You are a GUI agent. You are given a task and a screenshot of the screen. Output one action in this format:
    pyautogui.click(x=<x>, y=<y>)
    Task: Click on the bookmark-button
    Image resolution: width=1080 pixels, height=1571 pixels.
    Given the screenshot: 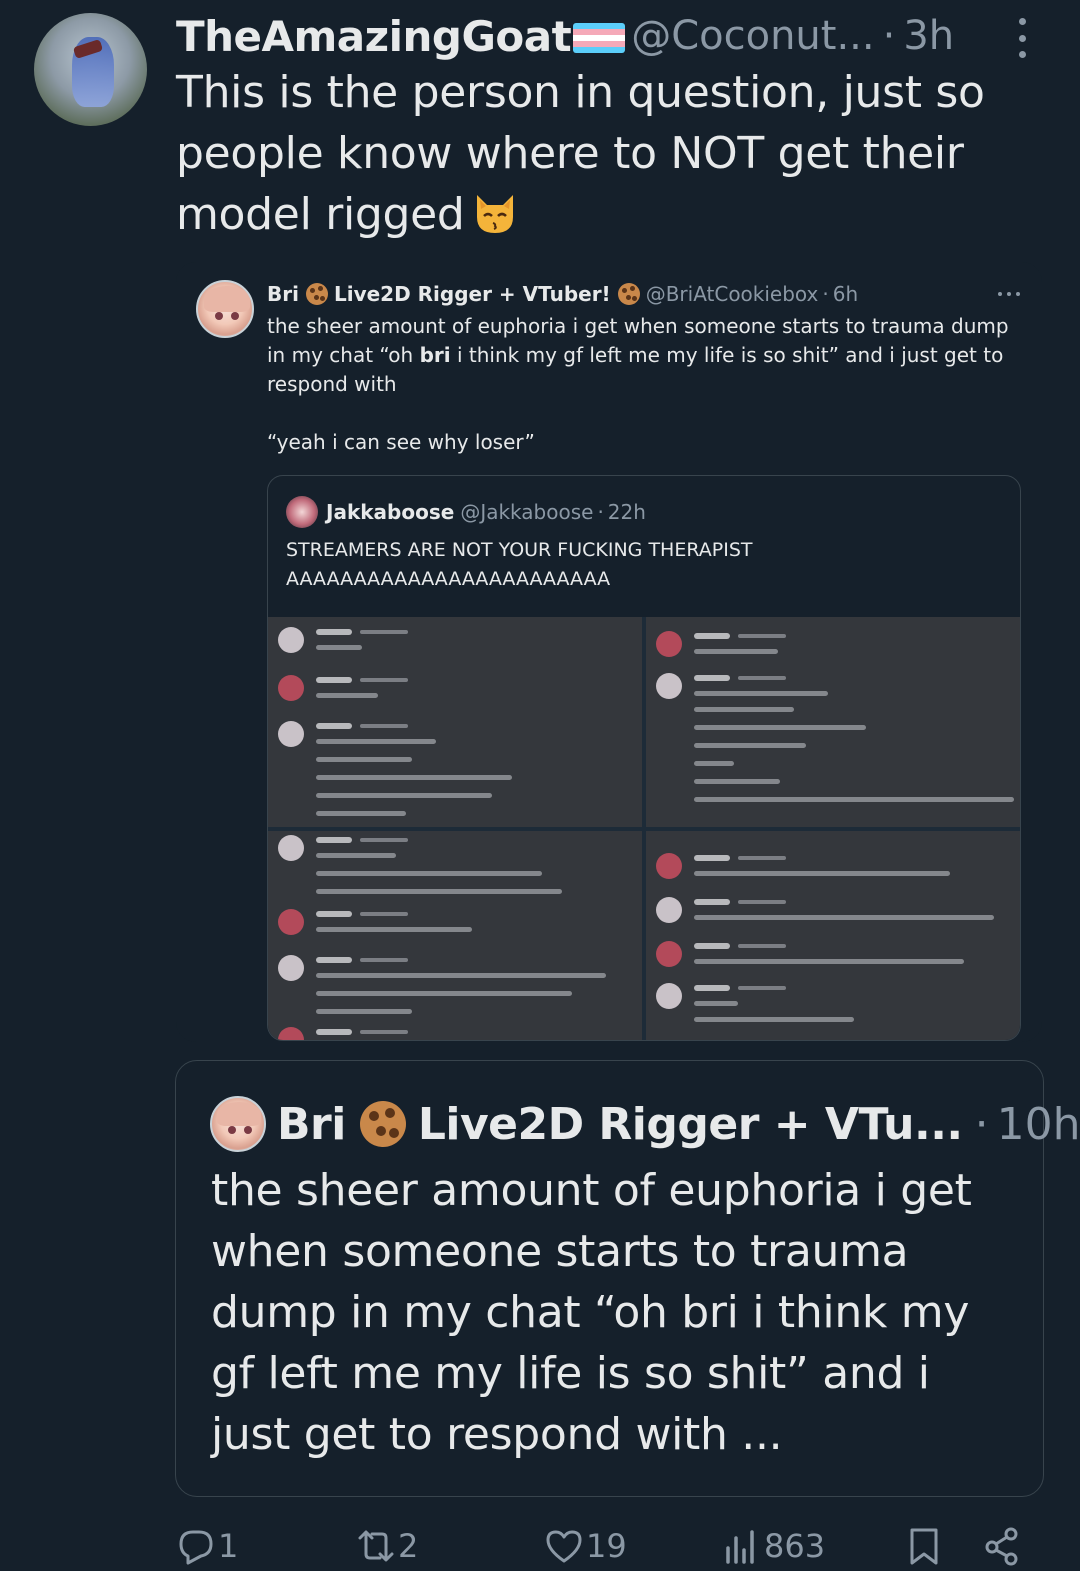 What is the action you would take?
    pyautogui.click(x=925, y=1546)
    